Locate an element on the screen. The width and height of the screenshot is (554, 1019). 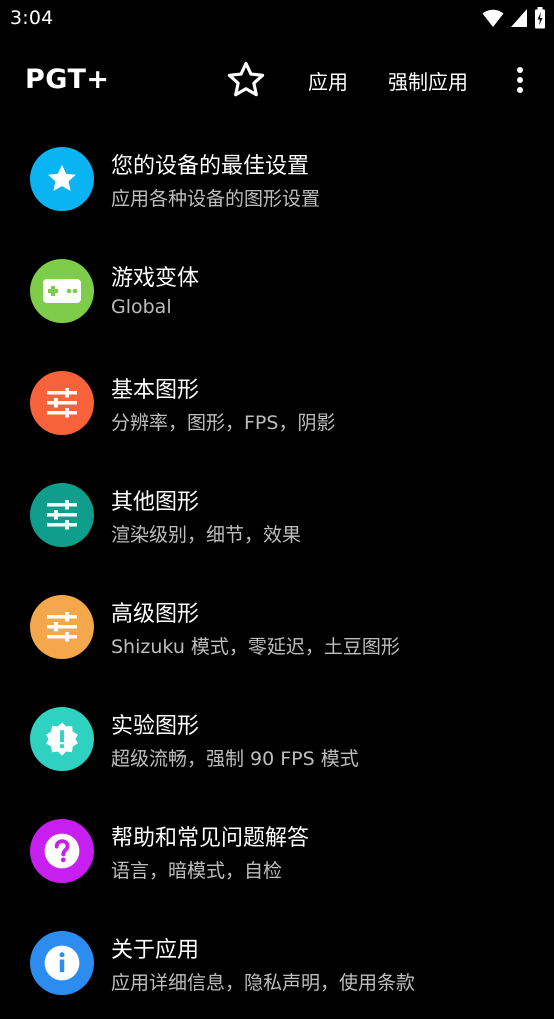
menu-item-title: 基本图形 is located at coordinates (155, 390).